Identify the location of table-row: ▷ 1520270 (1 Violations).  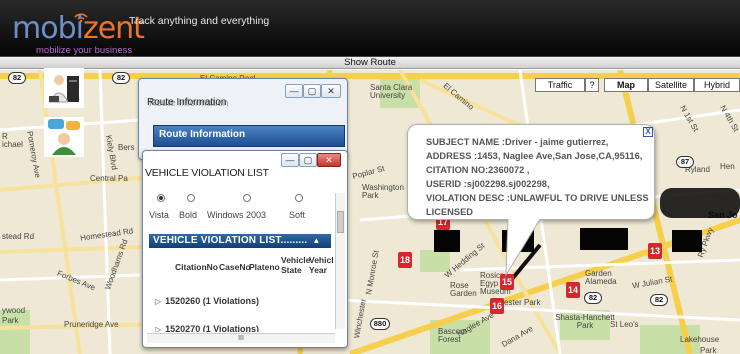
(207, 328).